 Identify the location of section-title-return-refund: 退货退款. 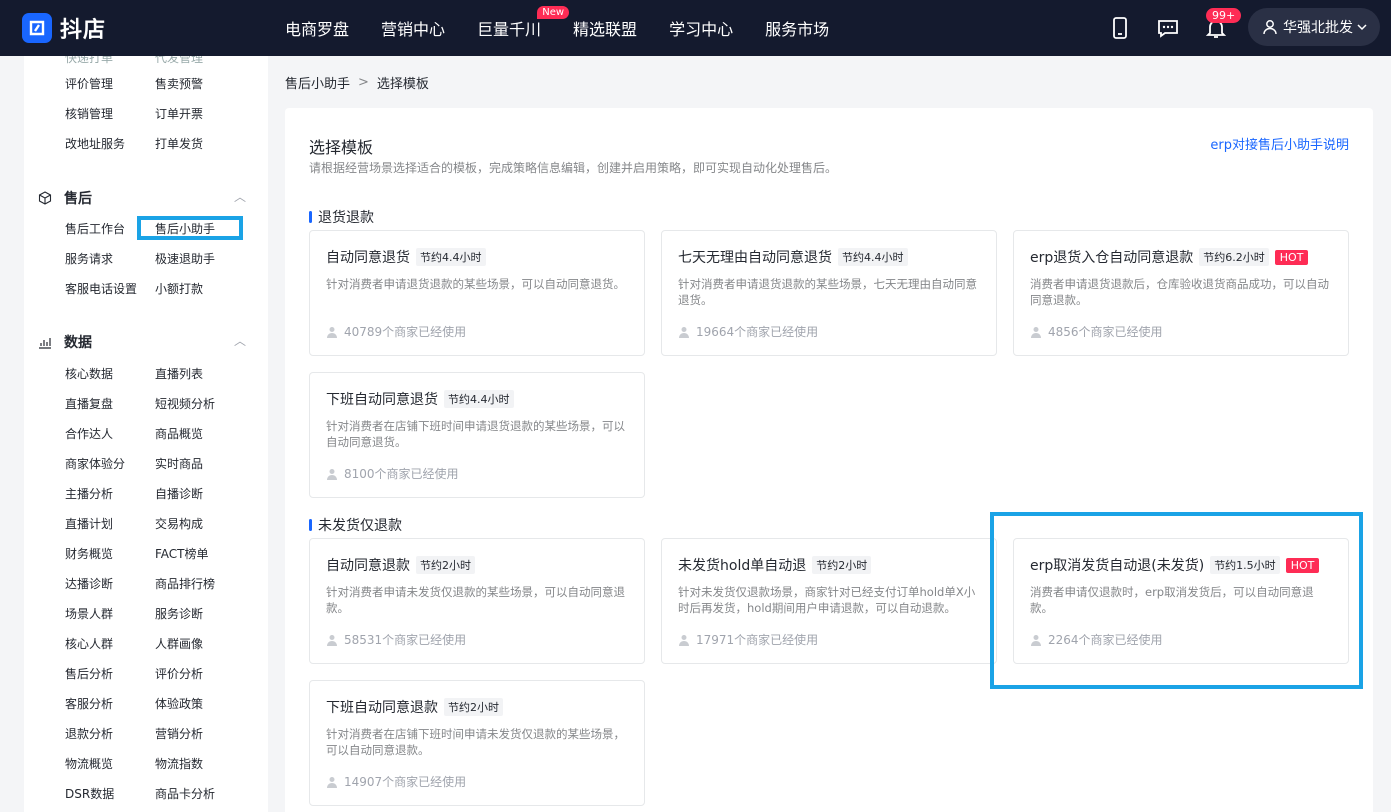
(341, 217).